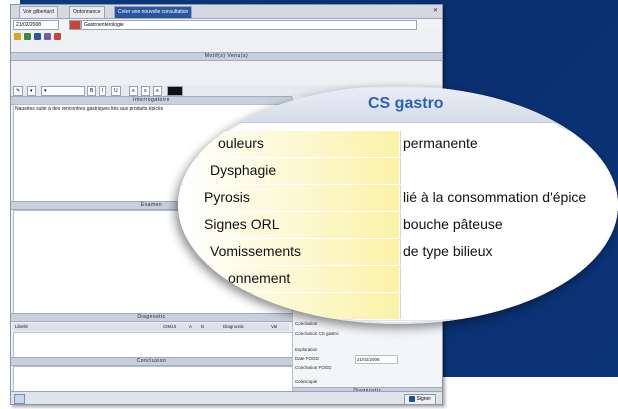  What do you see at coordinates (411, 398) in the screenshot?
I see `sign-icon` at bounding box center [411, 398].